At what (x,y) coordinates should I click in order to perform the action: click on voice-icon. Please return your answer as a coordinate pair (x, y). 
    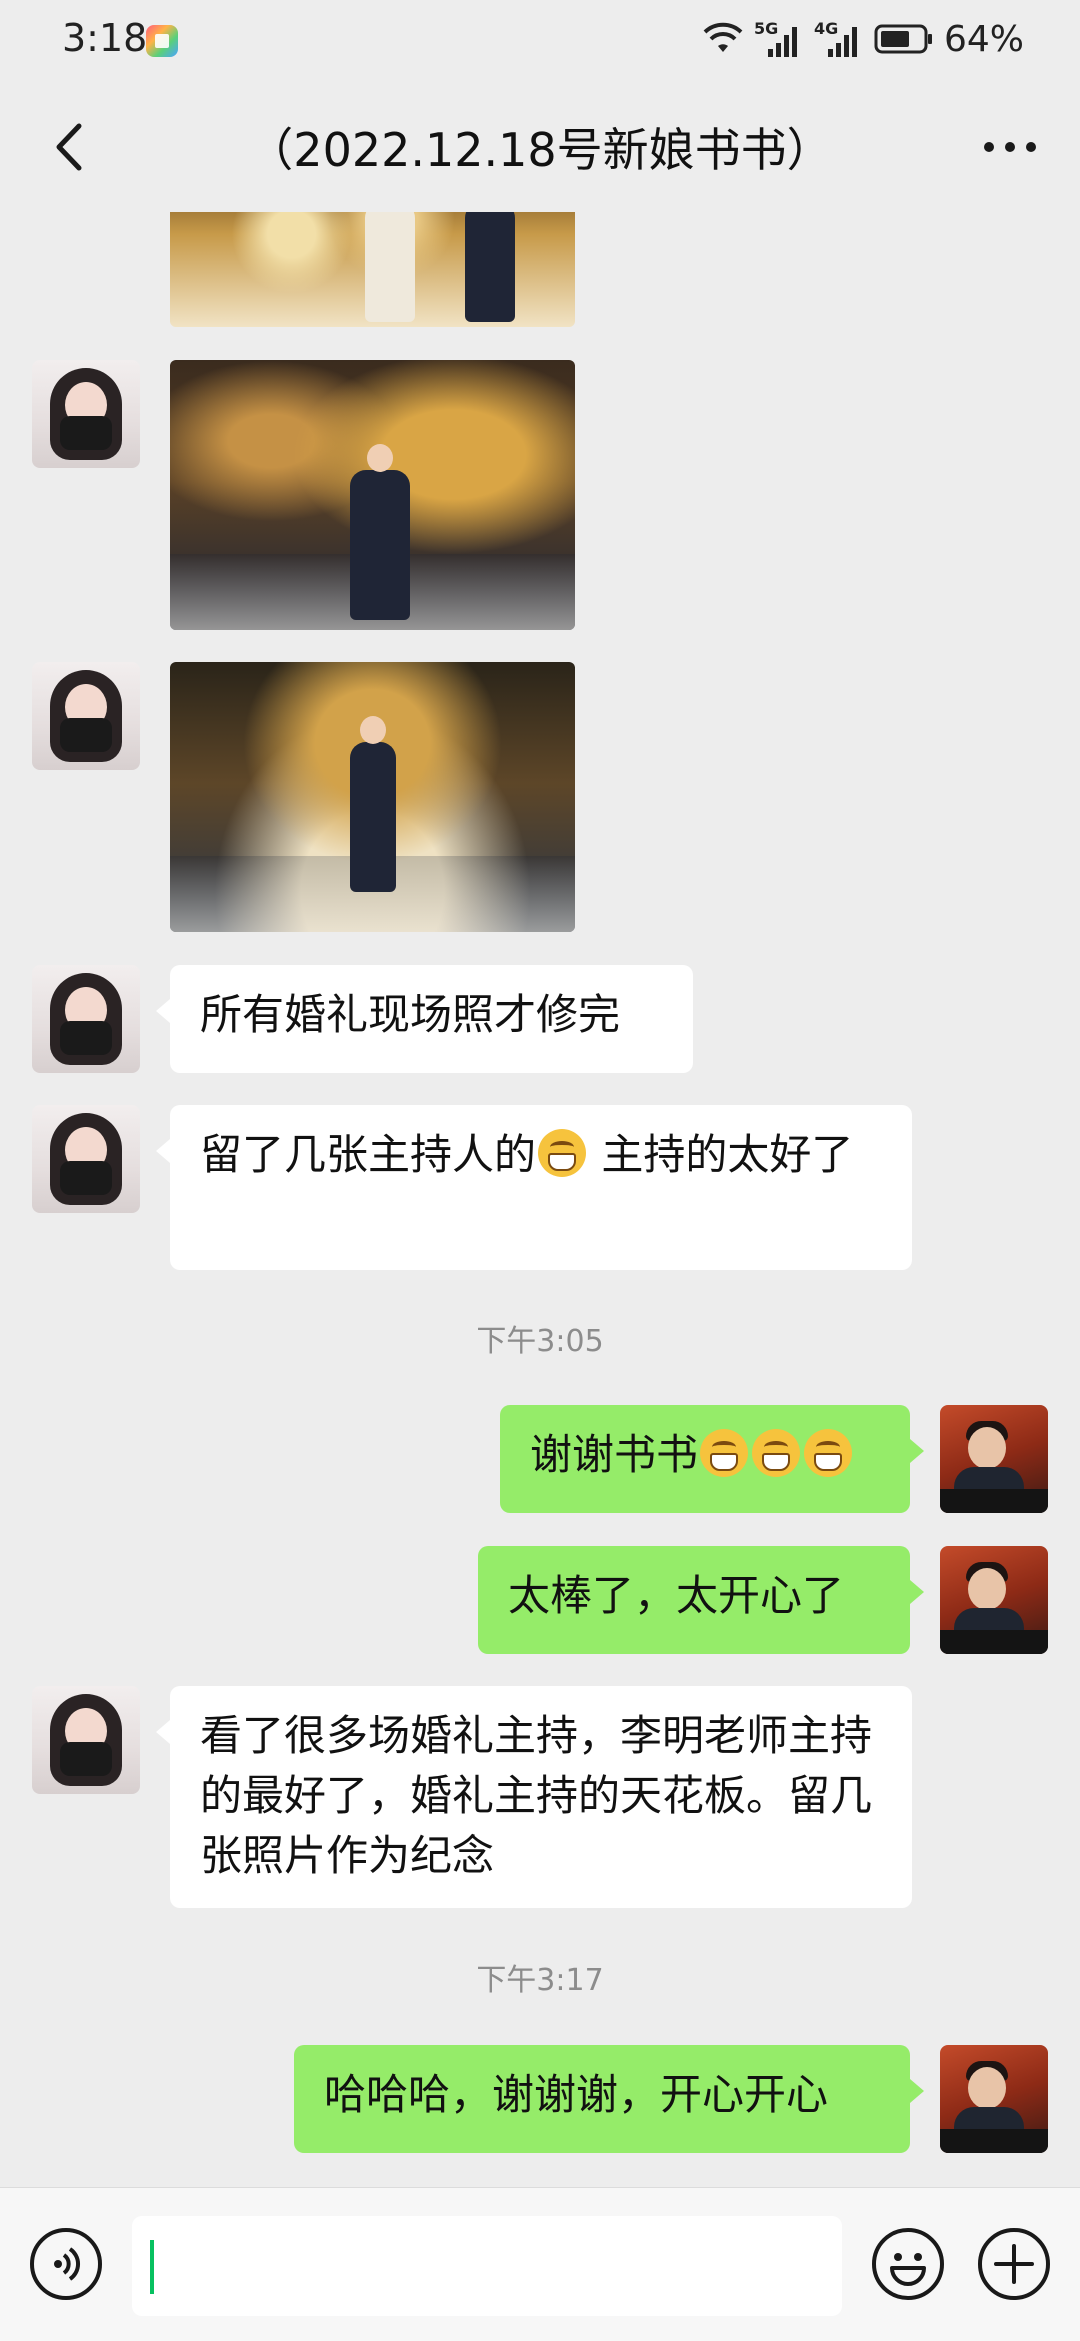
    Looking at the image, I should click on (67, 2264).